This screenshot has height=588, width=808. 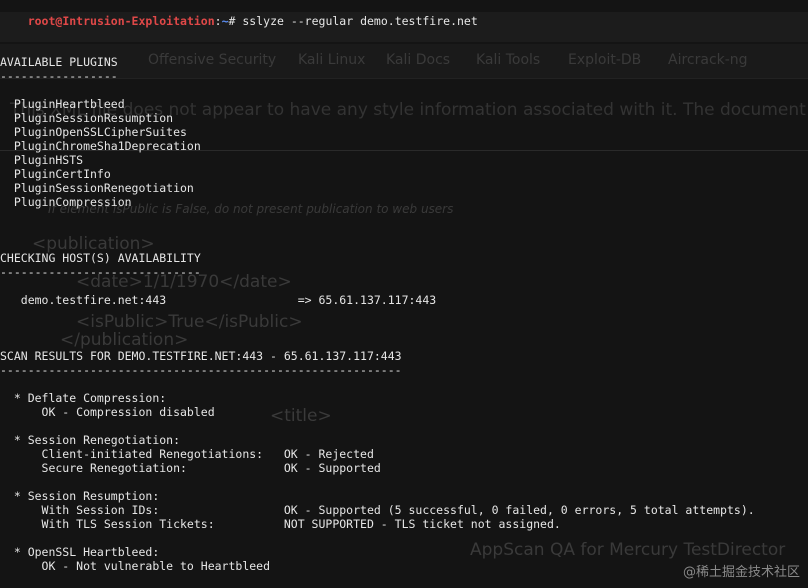 What do you see at coordinates (80, 496) in the screenshot?
I see `terminal-output-line: * Session Resumption:` at bounding box center [80, 496].